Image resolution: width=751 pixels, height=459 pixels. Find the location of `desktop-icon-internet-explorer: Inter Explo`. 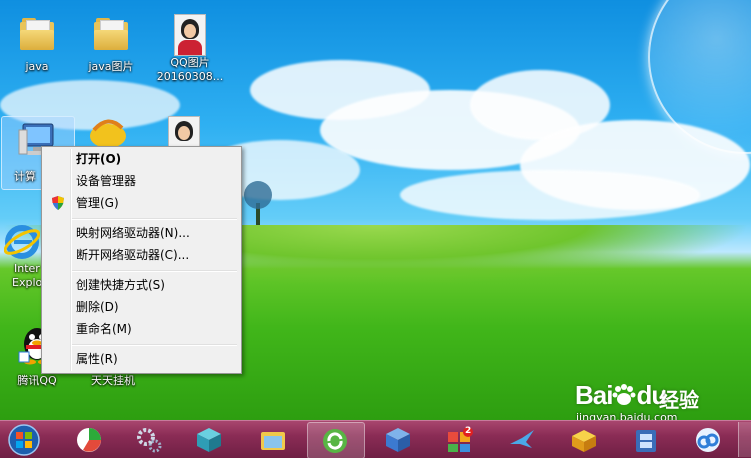

desktop-icon-internet-explorer: Inter Explo is located at coordinates (22, 257).